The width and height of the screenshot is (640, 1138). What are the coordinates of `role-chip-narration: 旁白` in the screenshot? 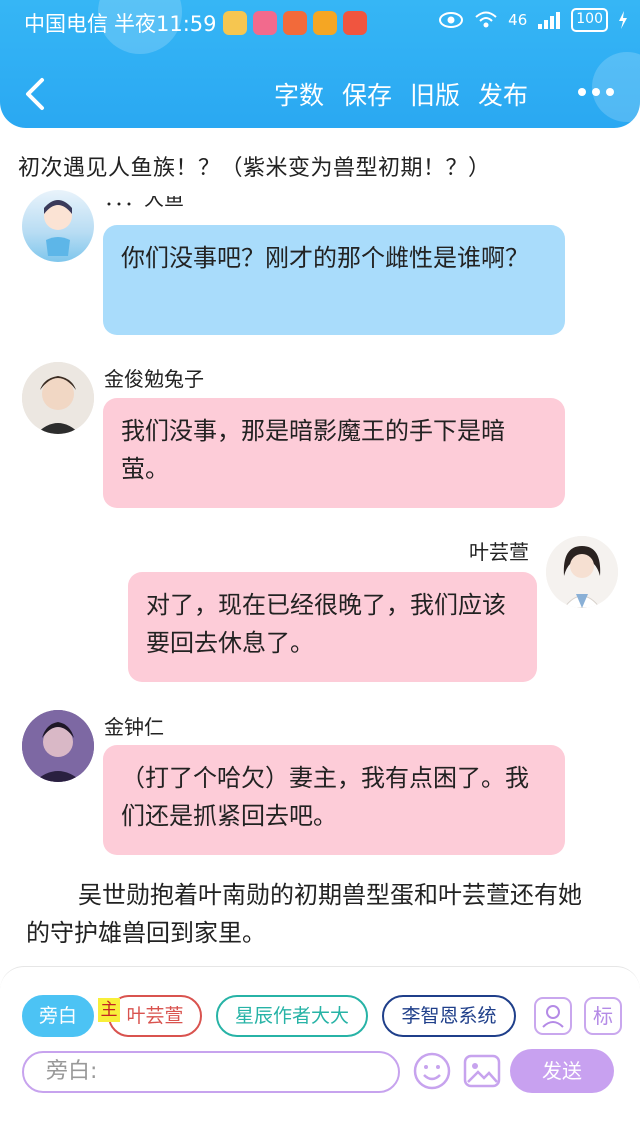 It's located at (58, 1016).